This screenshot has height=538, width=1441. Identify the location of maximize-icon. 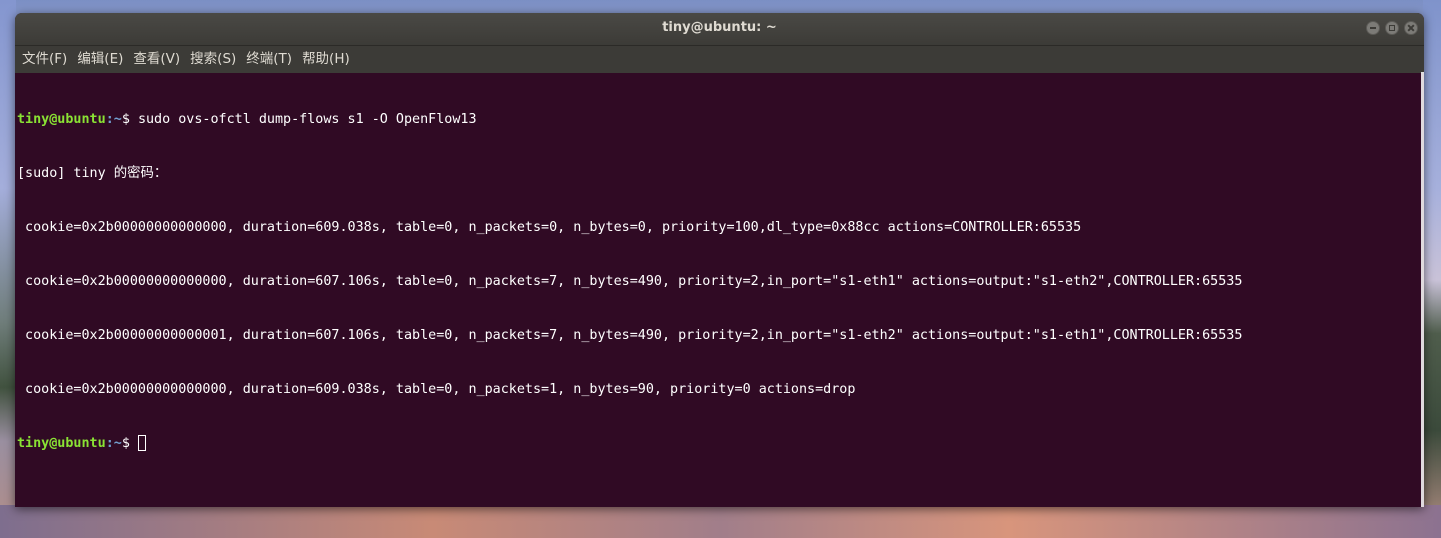
(1392, 28).